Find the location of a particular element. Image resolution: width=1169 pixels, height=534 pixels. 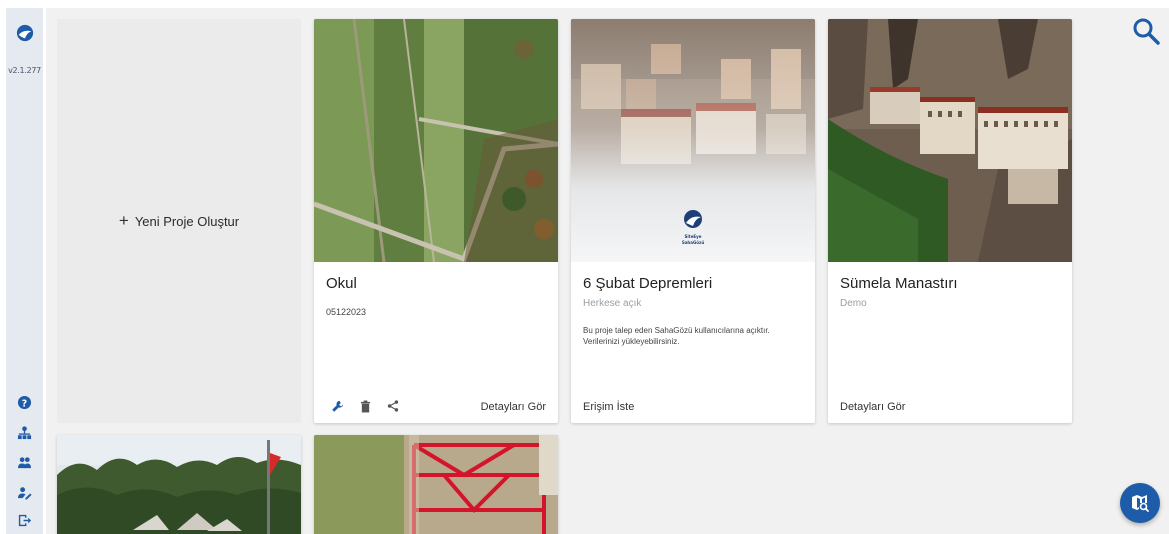

project-thumbnail: SiteEye SahaGözü is located at coordinates (693, 140).